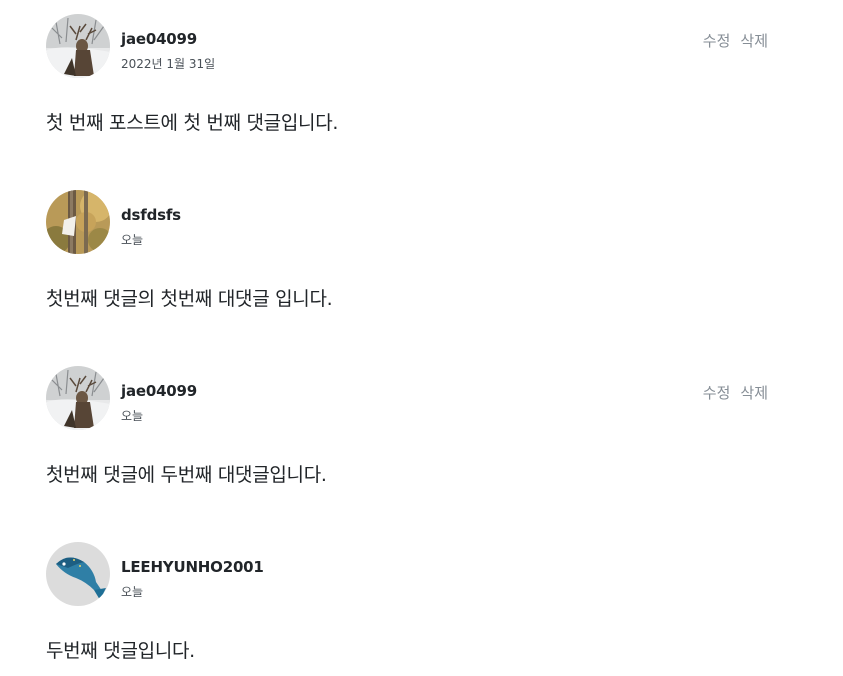  I want to click on comment-author: LEEHYUNHO2001, so click(192, 567).